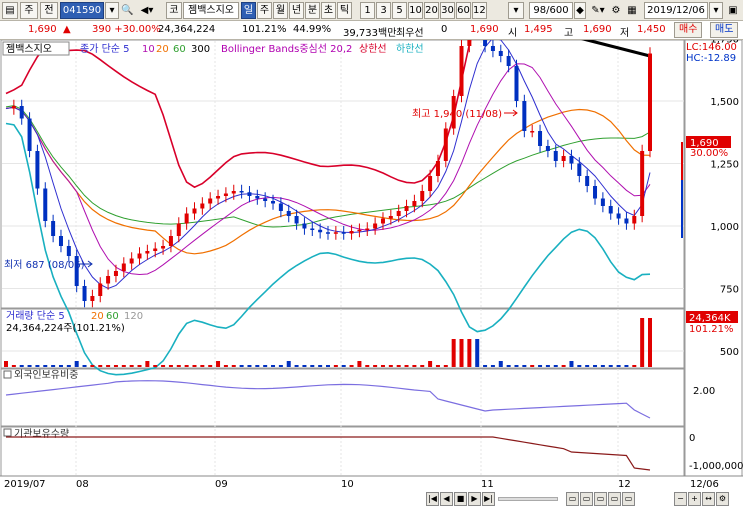 The image size is (743, 509). Describe the element at coordinates (598, 10) in the screenshot. I see `chart-tools-icon: ✎▾` at that location.